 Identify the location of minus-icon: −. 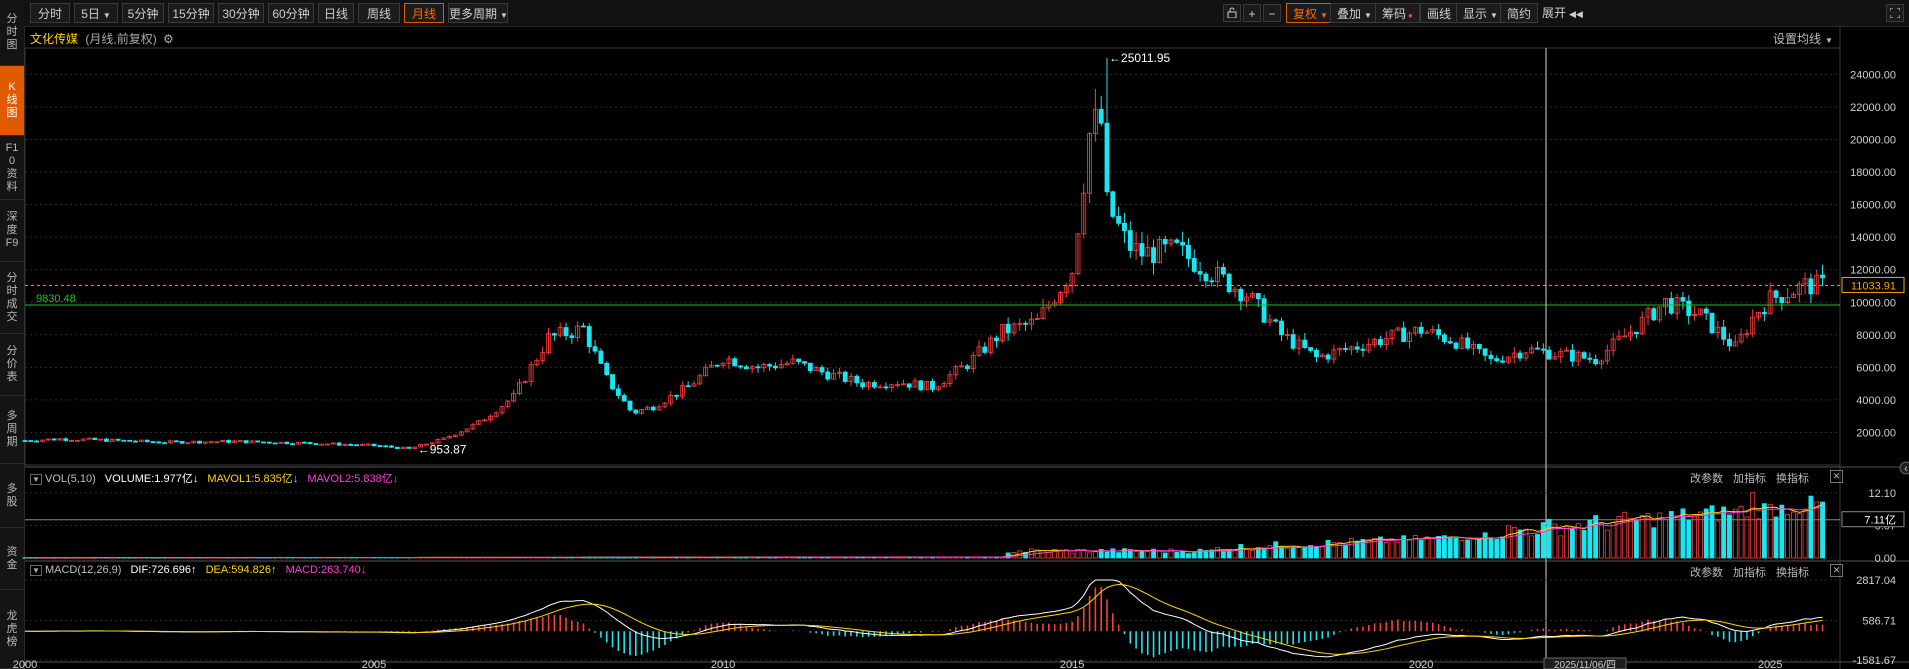
(1272, 13).